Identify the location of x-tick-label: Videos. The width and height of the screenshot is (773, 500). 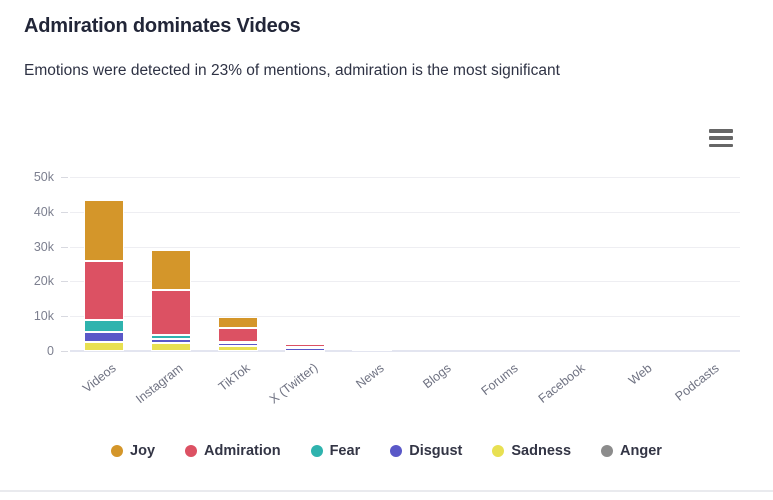
(99, 378).